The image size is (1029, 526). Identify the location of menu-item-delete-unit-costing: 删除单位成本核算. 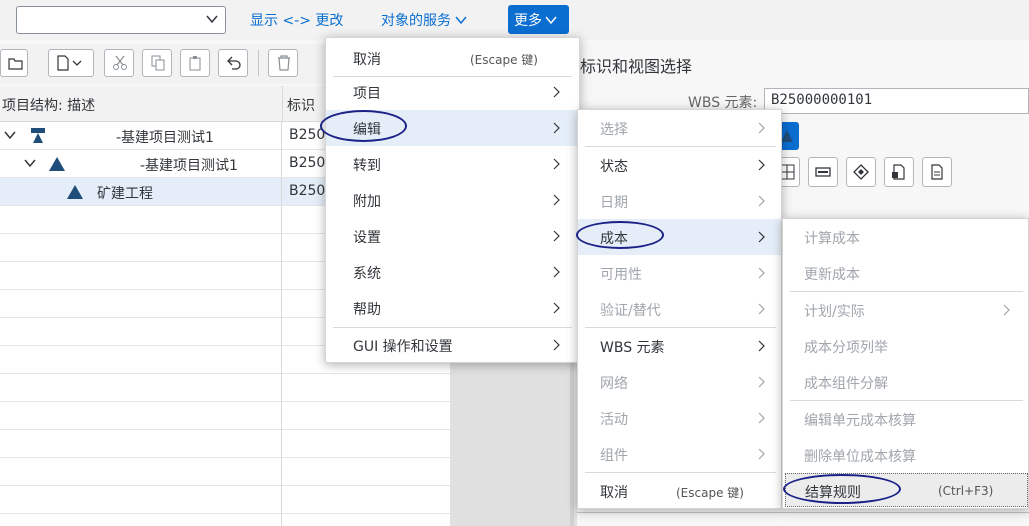
(905, 455).